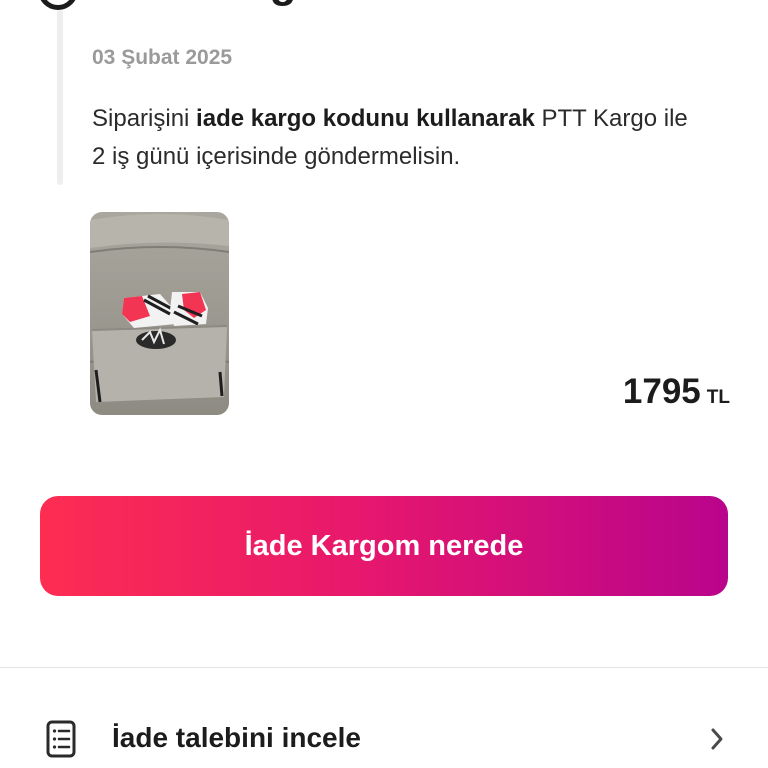 The image size is (768, 768). I want to click on where-is-my-return-button: İade Kargom nerede, so click(384, 546).